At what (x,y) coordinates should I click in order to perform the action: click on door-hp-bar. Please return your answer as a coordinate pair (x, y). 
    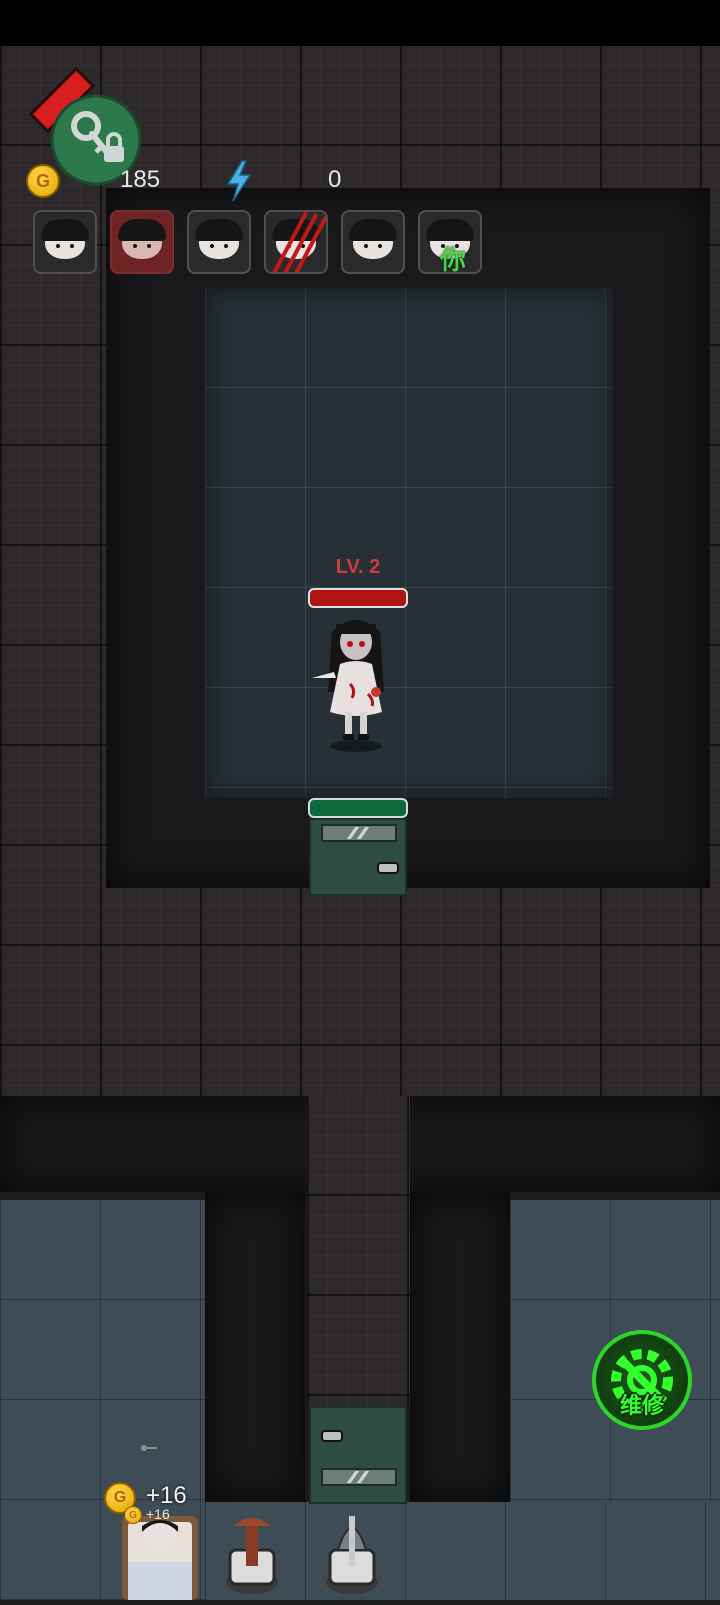
    Looking at the image, I should click on (358, 808).